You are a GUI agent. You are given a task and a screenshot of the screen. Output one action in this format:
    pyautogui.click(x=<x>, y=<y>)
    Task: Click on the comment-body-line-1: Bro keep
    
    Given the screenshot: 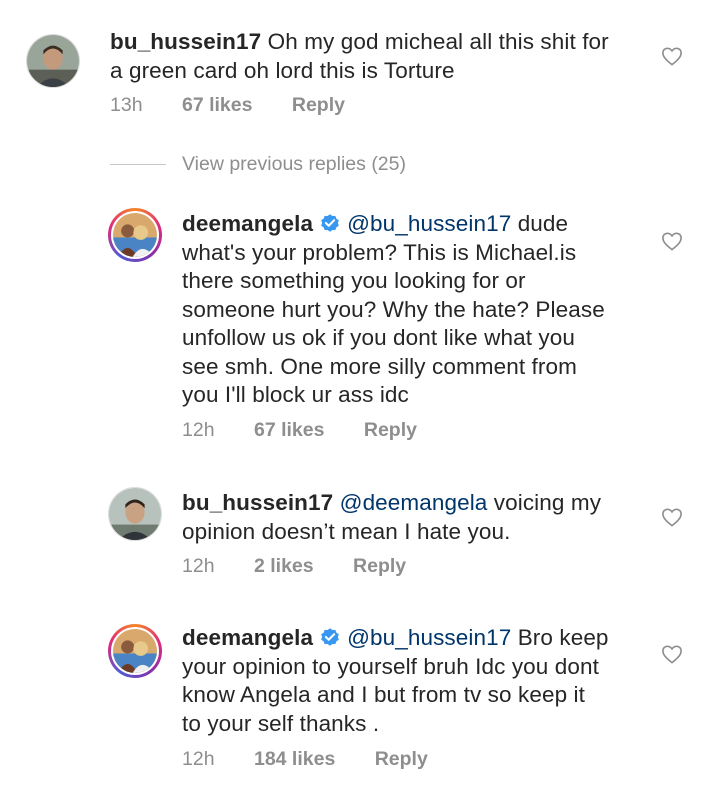 What is the action you would take?
    pyautogui.click(x=563, y=637)
    